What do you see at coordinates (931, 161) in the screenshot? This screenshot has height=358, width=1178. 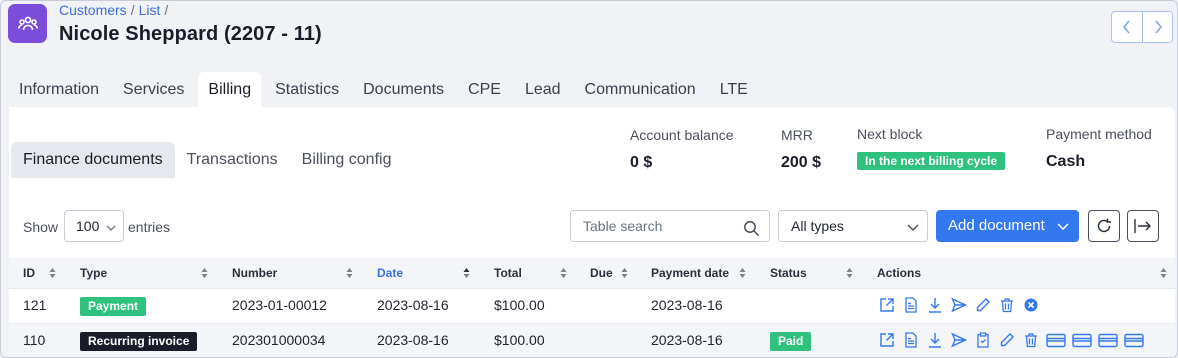 I see `next-block-badge: In the next billing cycle` at bounding box center [931, 161].